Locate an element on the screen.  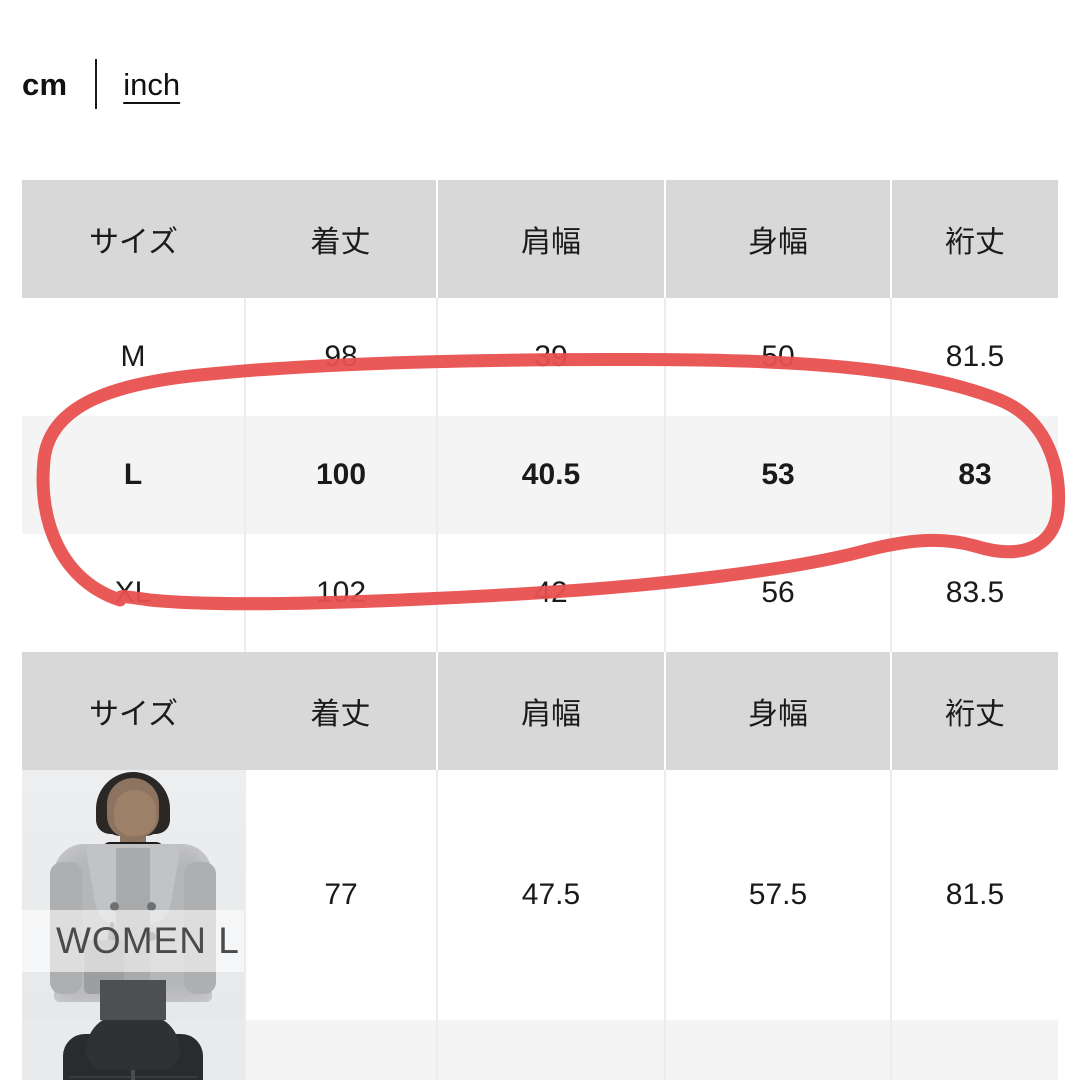
cell-sleeve-2: 81.5 is located at coordinates (974, 895).